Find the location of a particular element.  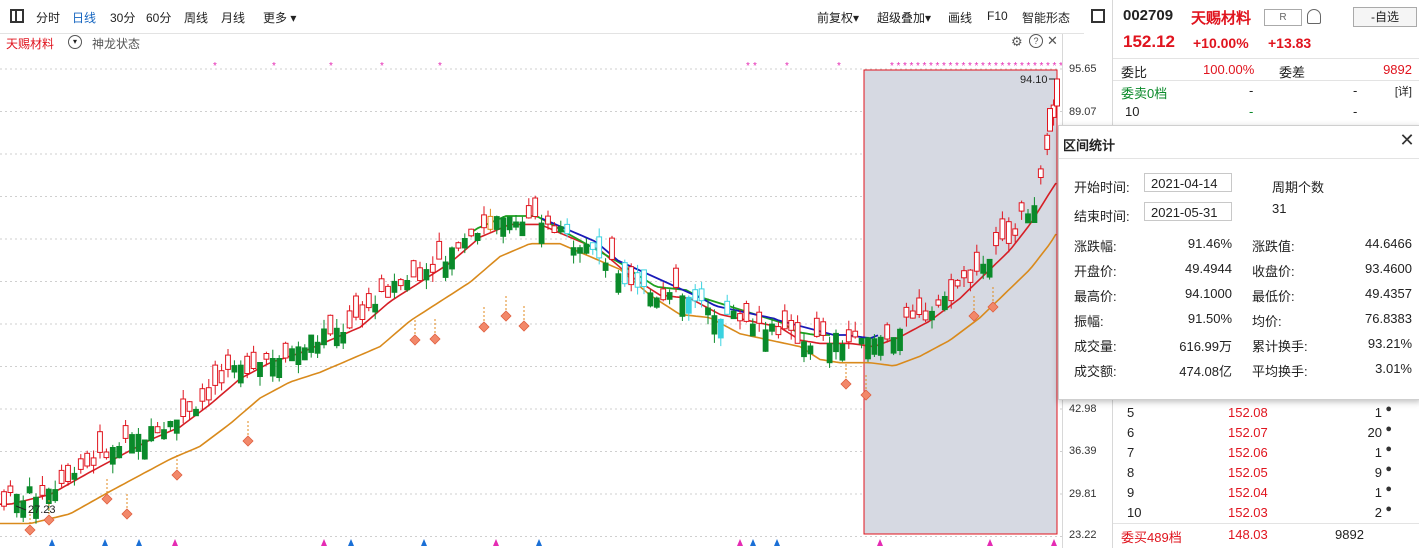

draw-line-button: 画线 is located at coordinates (960, 17).